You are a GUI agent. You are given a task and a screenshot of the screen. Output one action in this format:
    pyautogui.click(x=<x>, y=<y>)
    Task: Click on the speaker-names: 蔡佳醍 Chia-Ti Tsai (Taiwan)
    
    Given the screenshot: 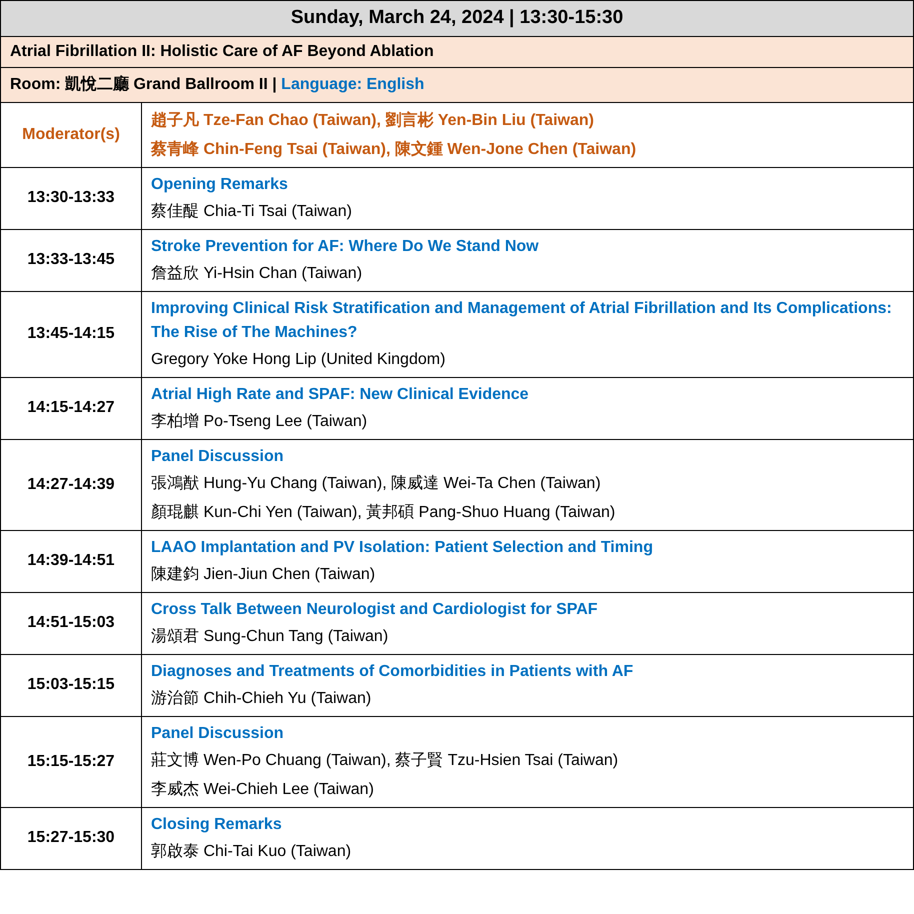 What is the action you would take?
    pyautogui.click(x=252, y=212)
    